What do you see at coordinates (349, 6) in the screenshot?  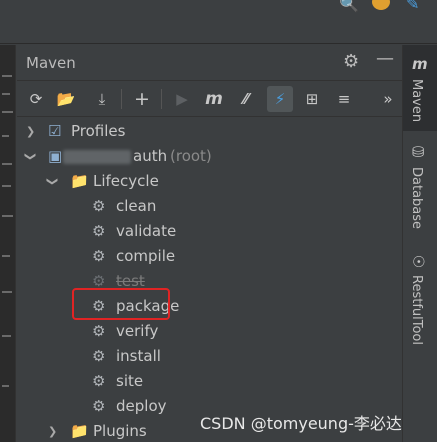 I see `search-icon: 🔍` at bounding box center [349, 6].